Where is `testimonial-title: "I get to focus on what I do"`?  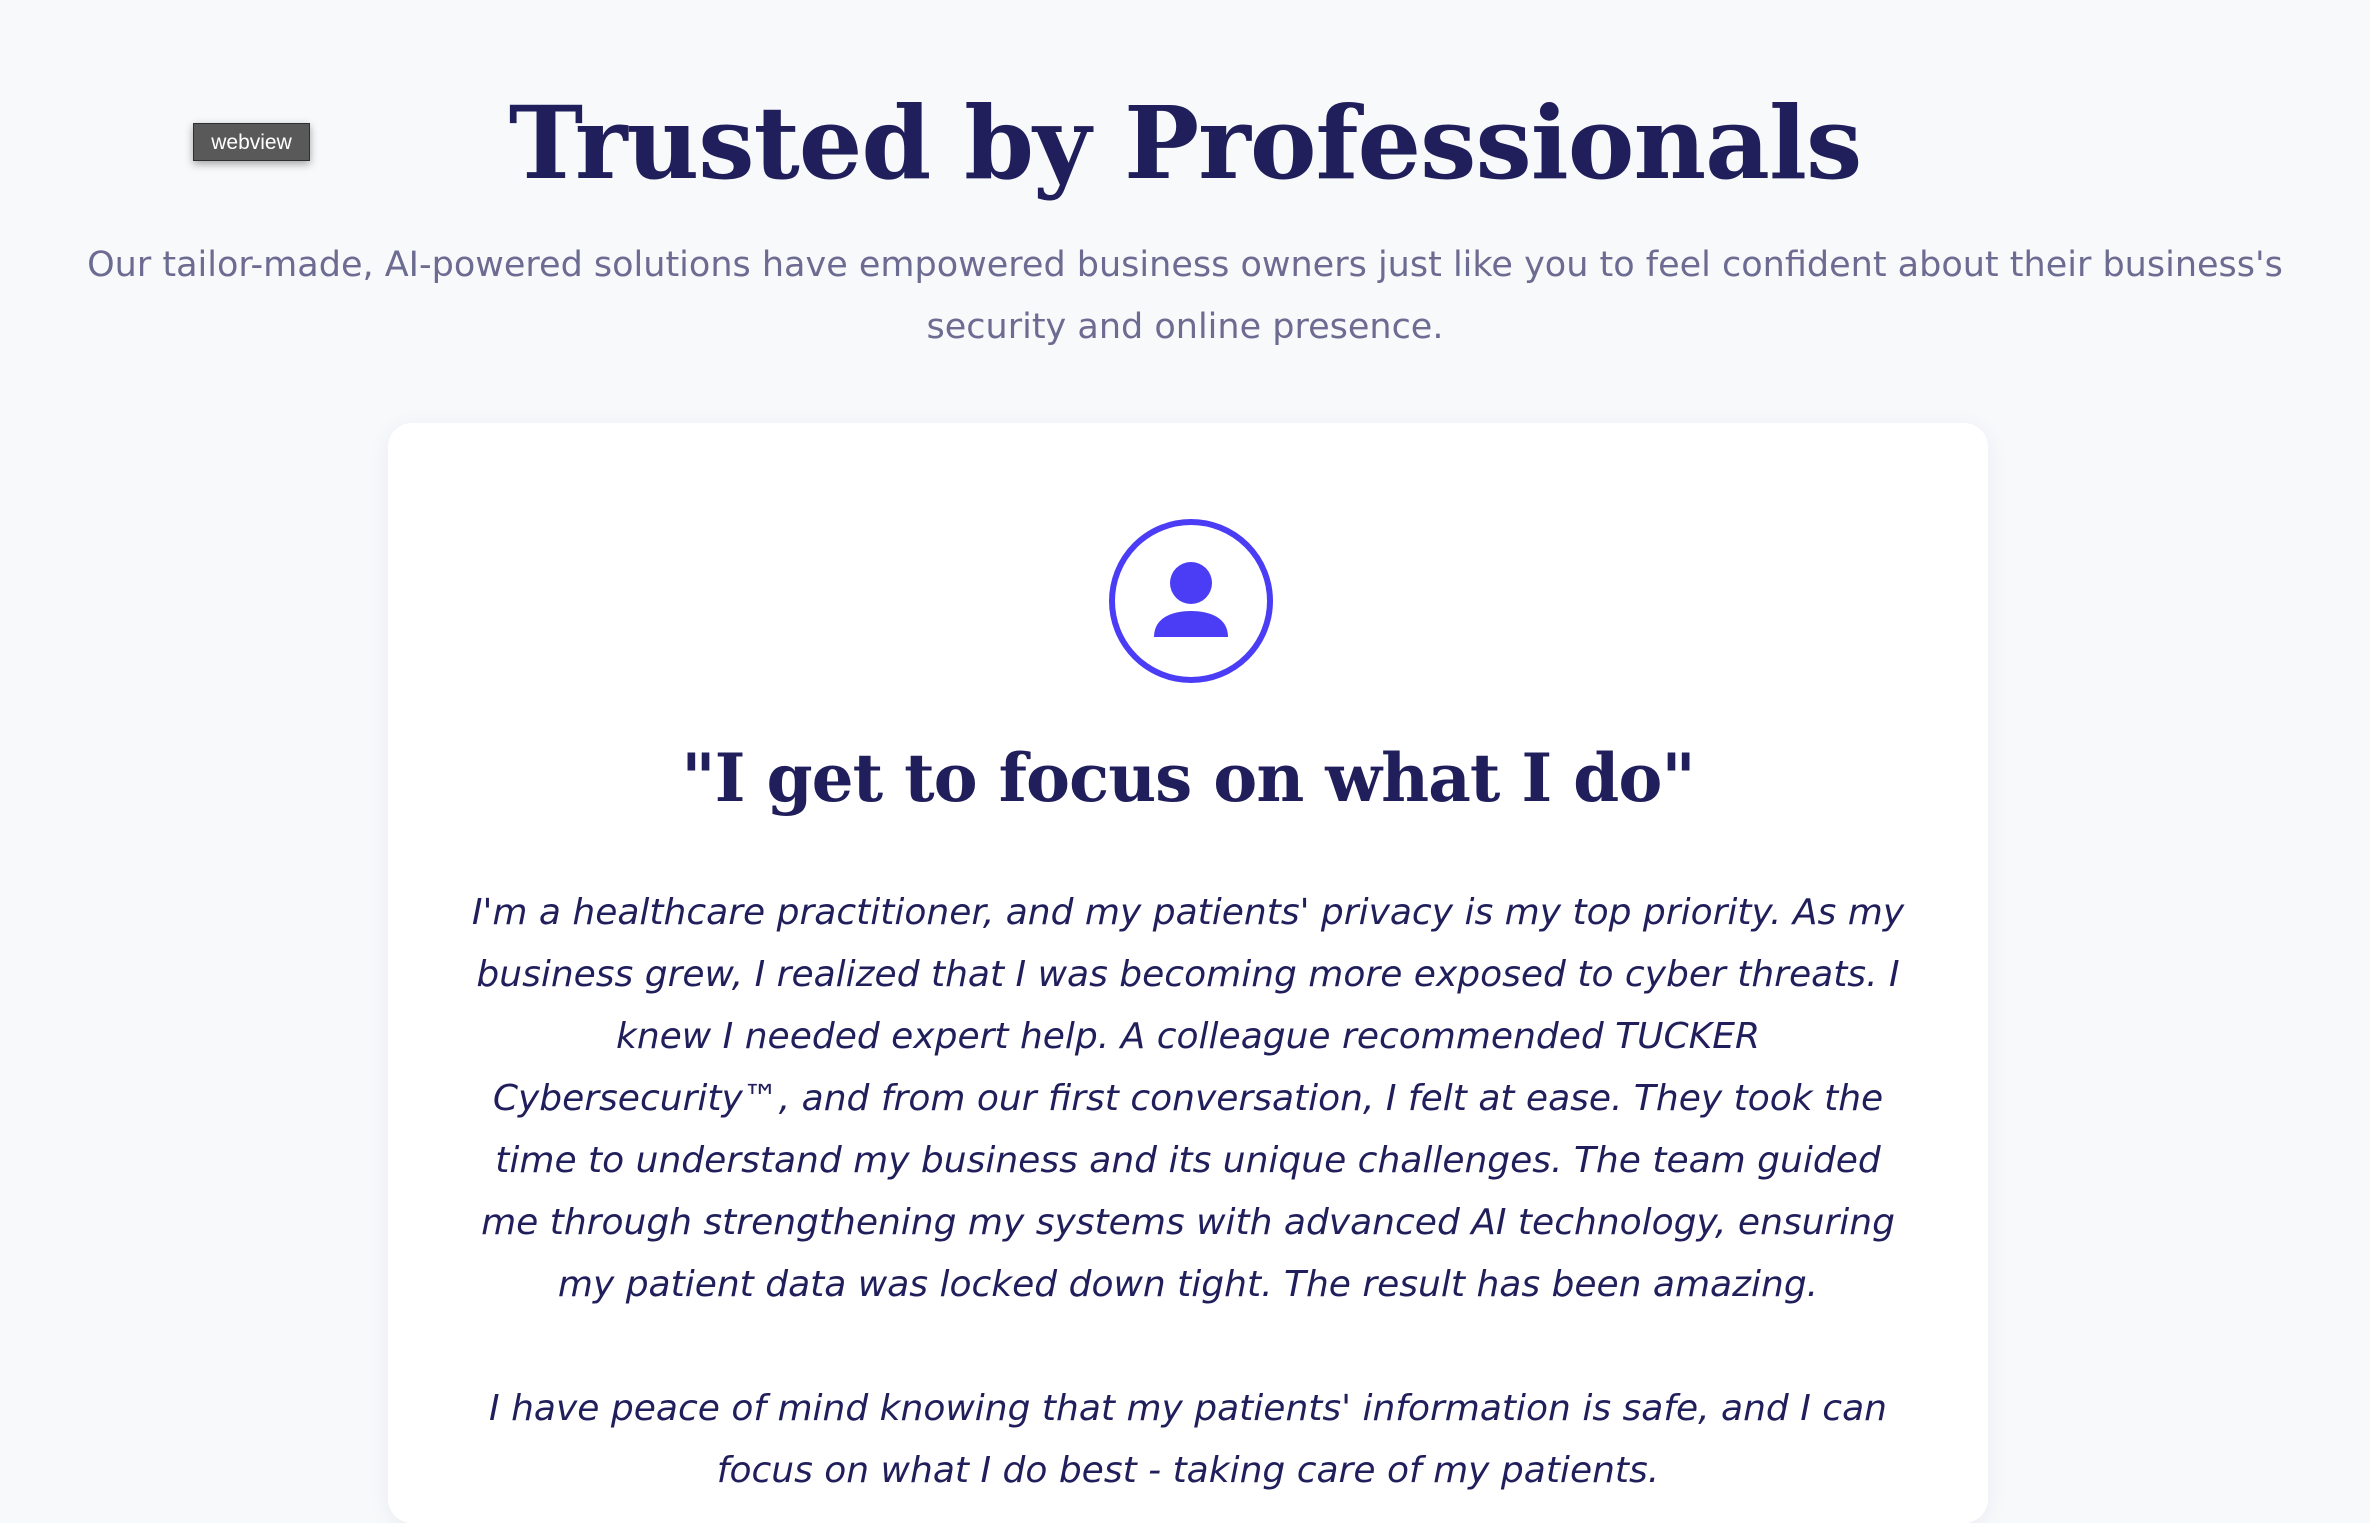
testimonial-title: "I get to focus on what I do" is located at coordinates (1188, 778).